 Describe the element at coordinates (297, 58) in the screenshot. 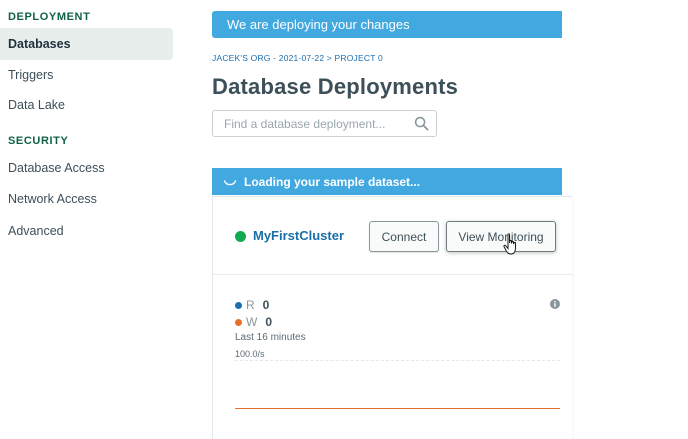

I see `breadcrumb: JACEK'S ORG - 2021-07-22 > PROJECT 0` at that location.